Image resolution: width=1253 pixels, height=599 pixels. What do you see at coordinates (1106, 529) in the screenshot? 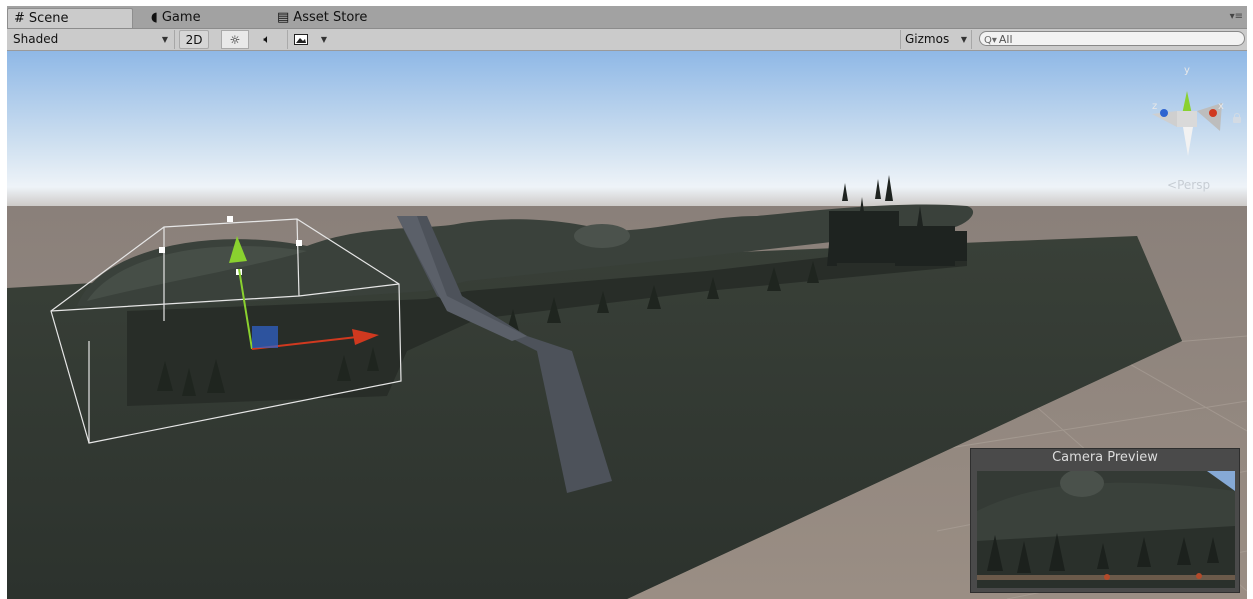
I see `camera-preview-image` at bounding box center [1106, 529].